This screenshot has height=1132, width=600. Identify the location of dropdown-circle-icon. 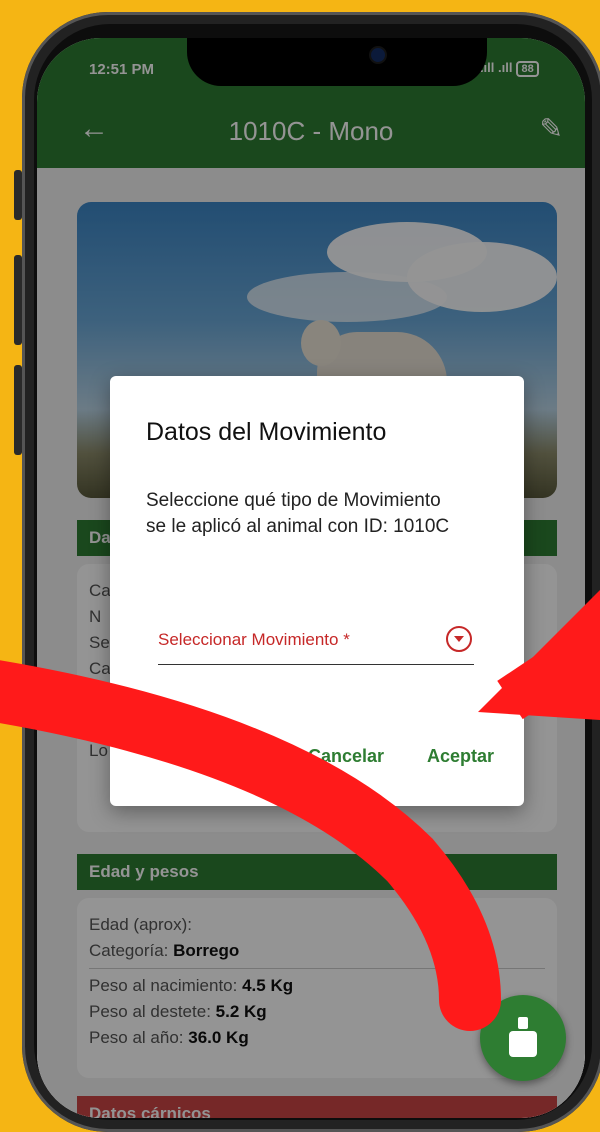
(459, 639).